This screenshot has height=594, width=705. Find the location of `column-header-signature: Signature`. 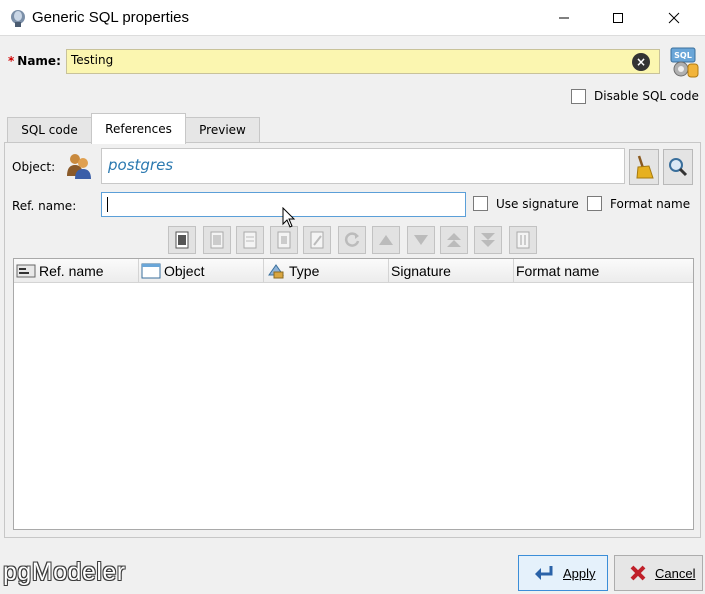

column-header-signature: Signature is located at coordinates (451, 271).